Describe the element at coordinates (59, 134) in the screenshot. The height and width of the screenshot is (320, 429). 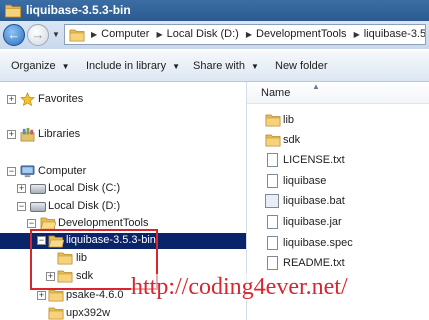
I see `tree-item-label: Libraries` at that location.